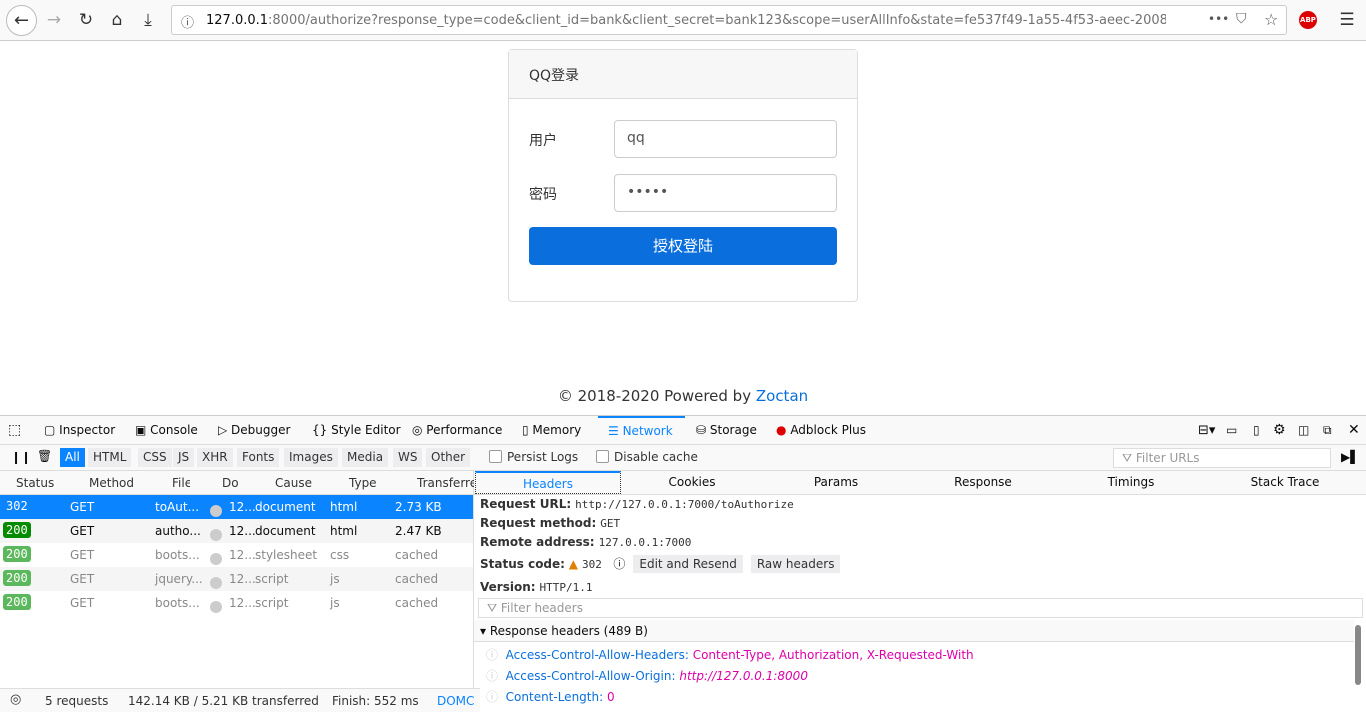  I want to click on reload-button: ↻, so click(86, 20).